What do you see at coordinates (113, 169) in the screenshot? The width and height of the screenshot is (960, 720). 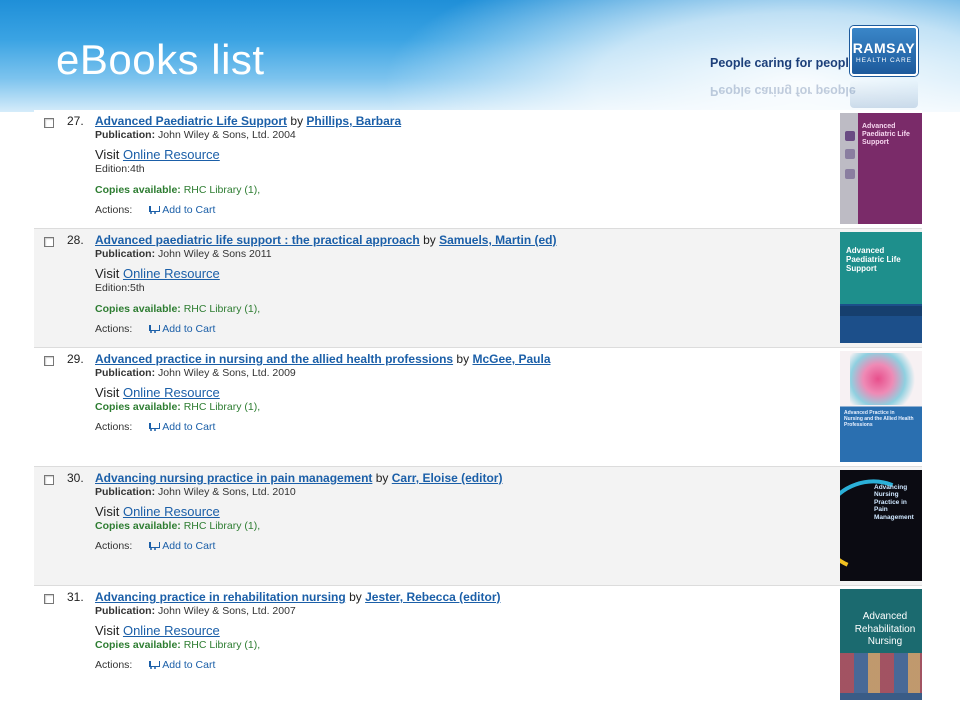 I see `edition-label: Edition:` at bounding box center [113, 169].